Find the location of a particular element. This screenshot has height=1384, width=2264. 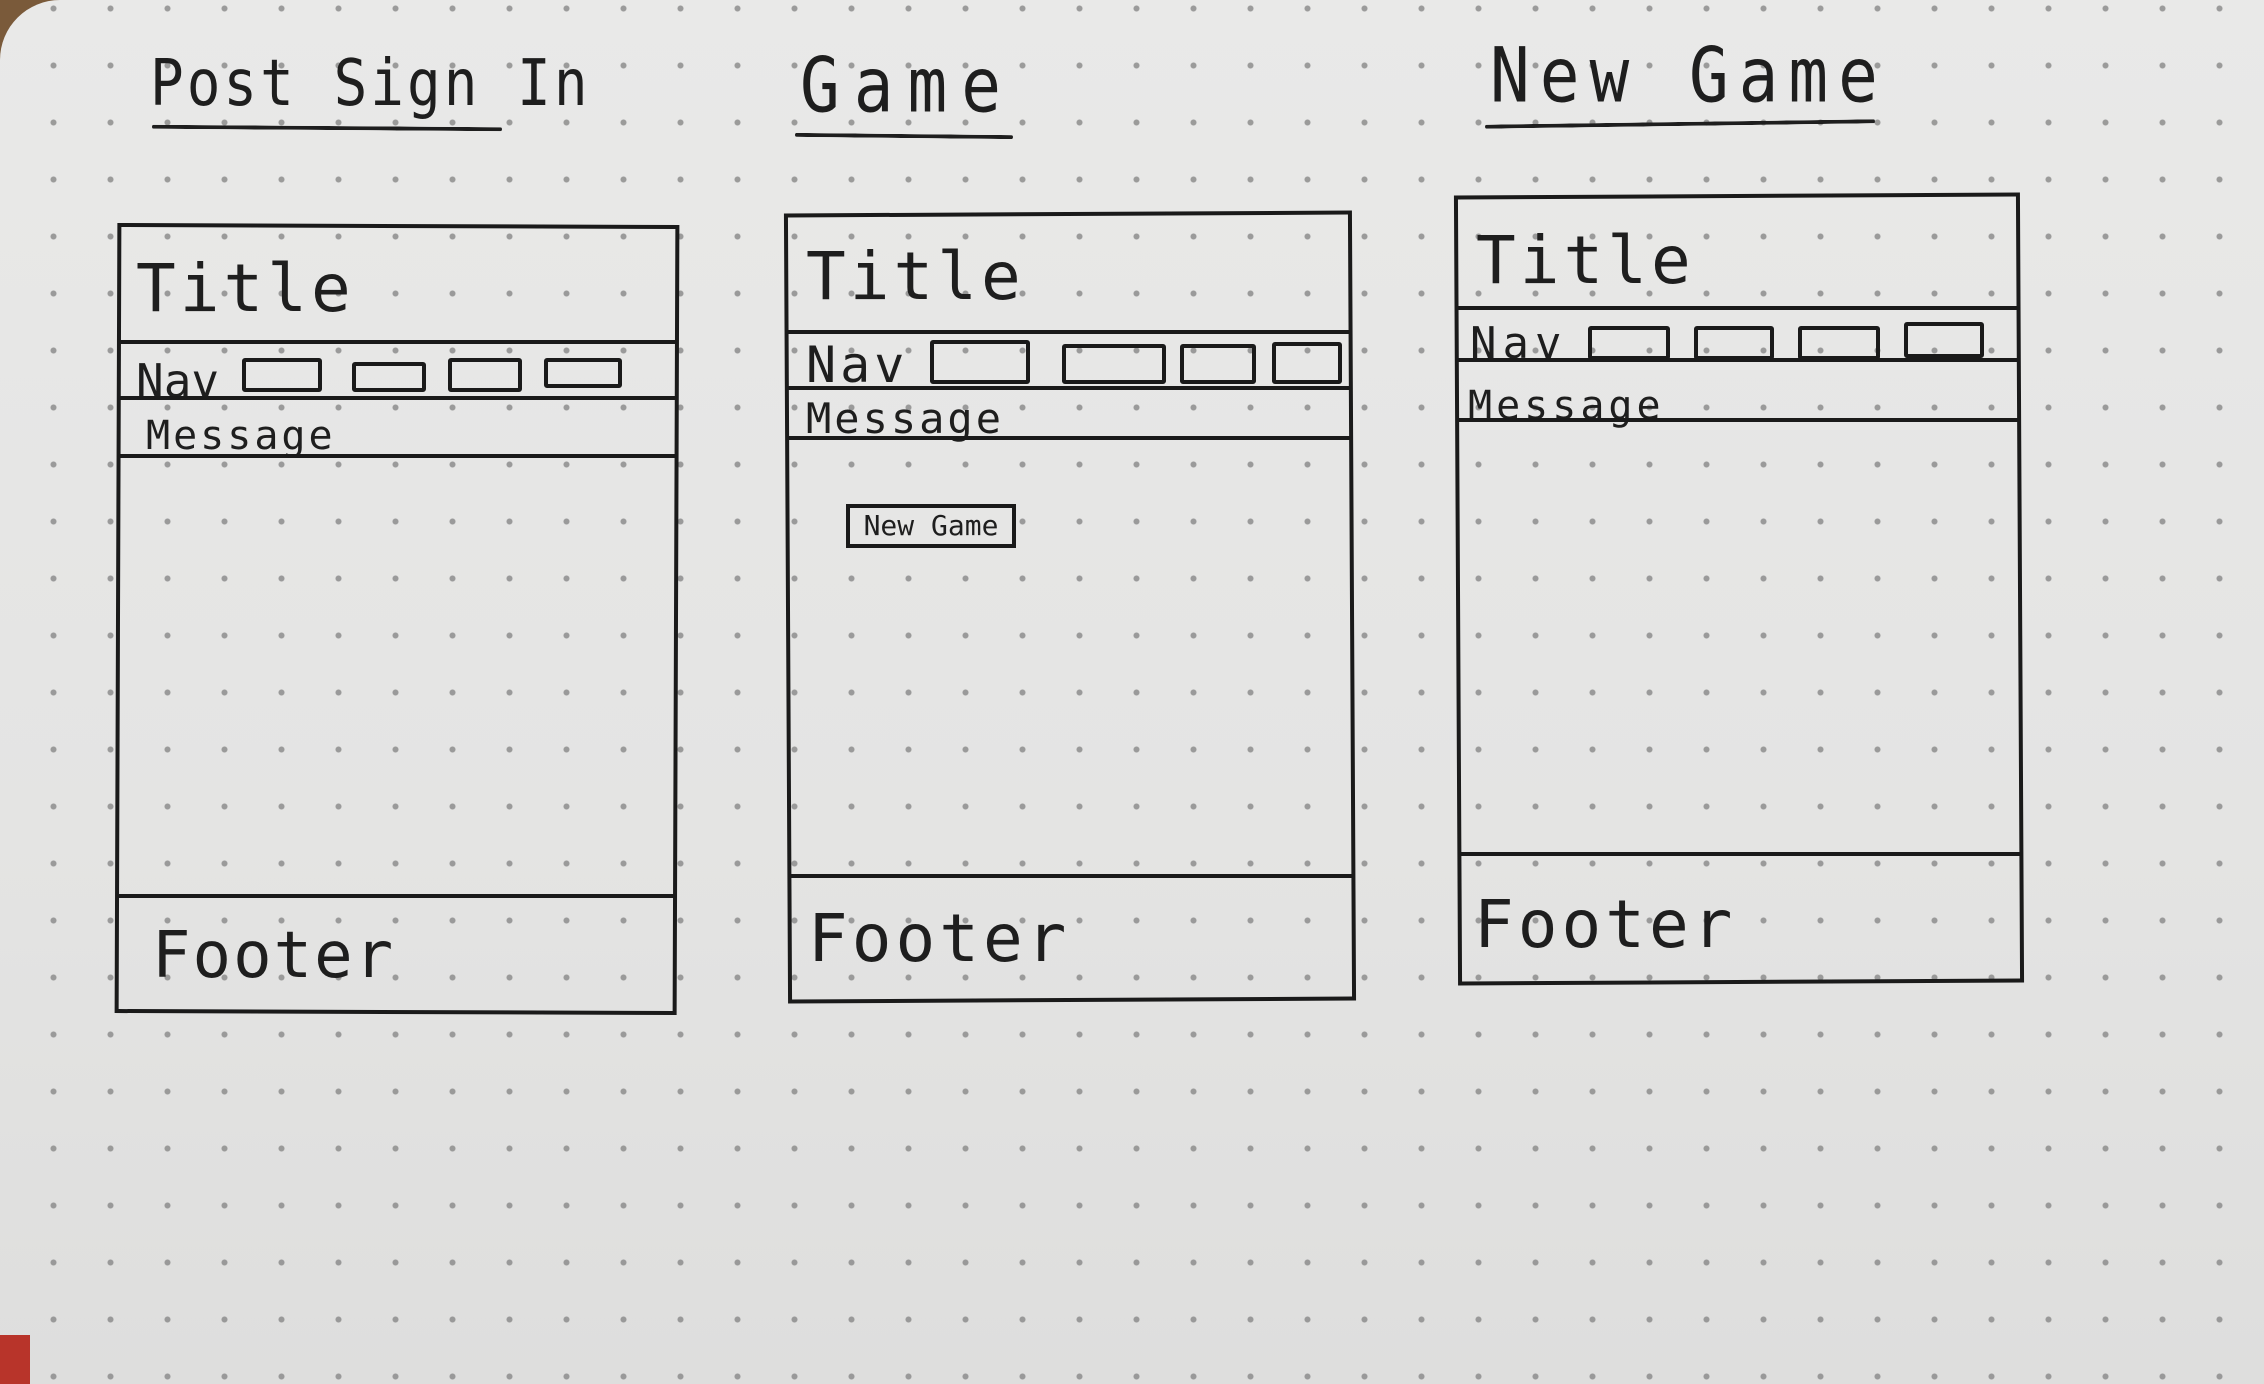

wireframe-3-footer-divider is located at coordinates (1739, 854).